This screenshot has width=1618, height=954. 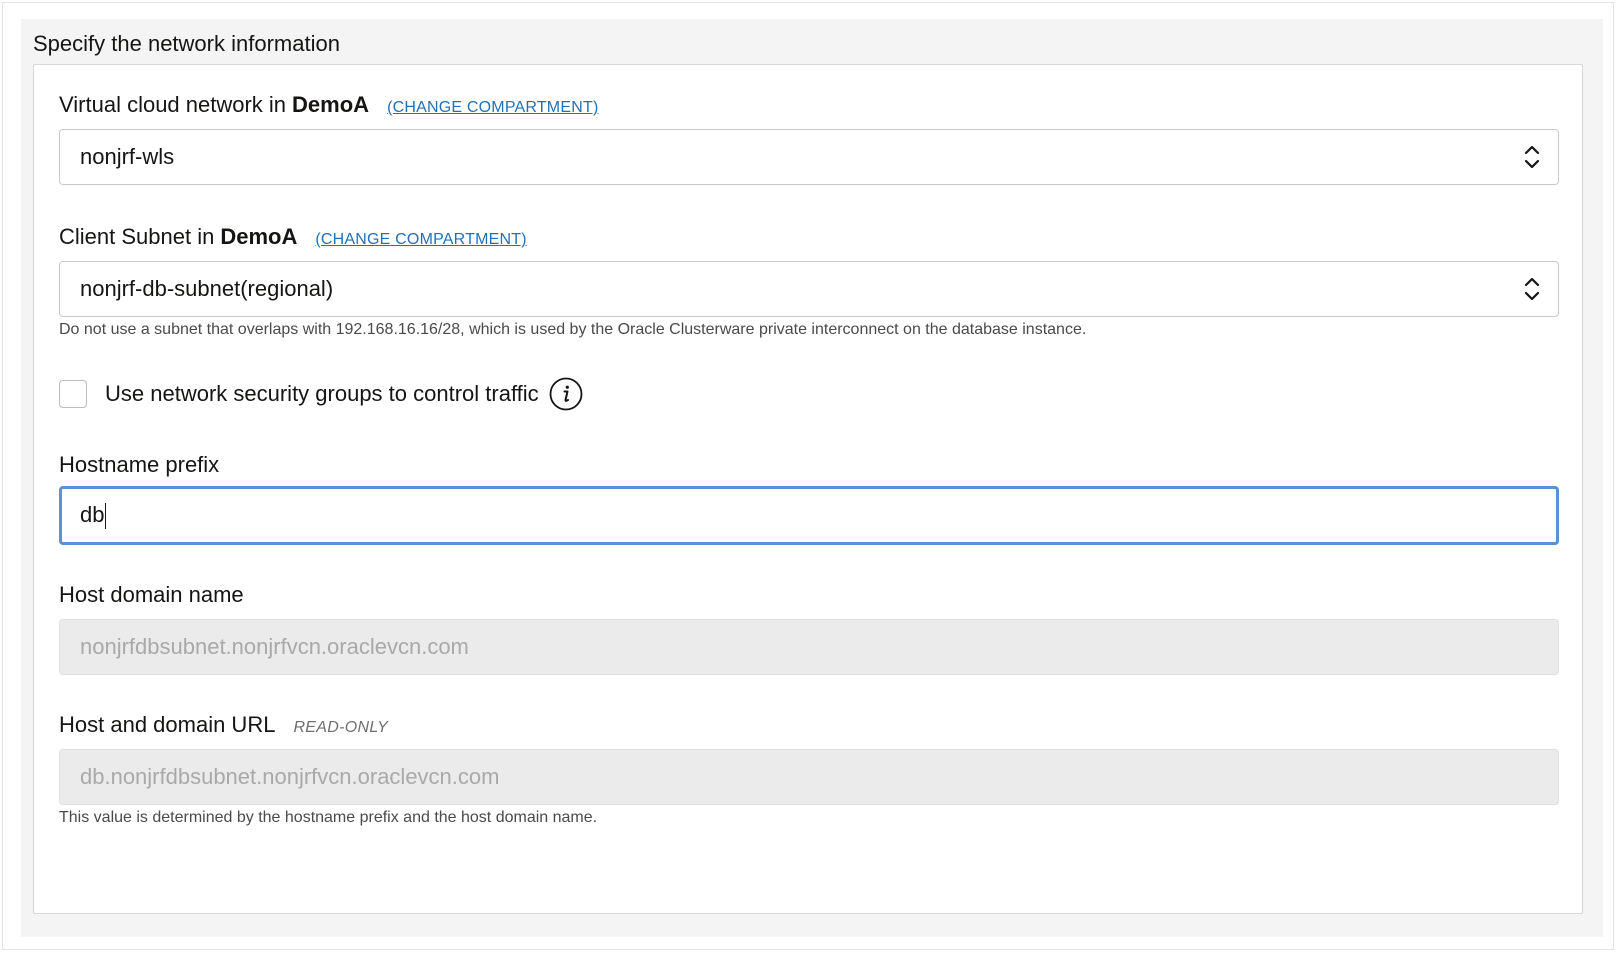 What do you see at coordinates (167, 724) in the screenshot?
I see `host-url-label: Host and domain URL` at bounding box center [167, 724].